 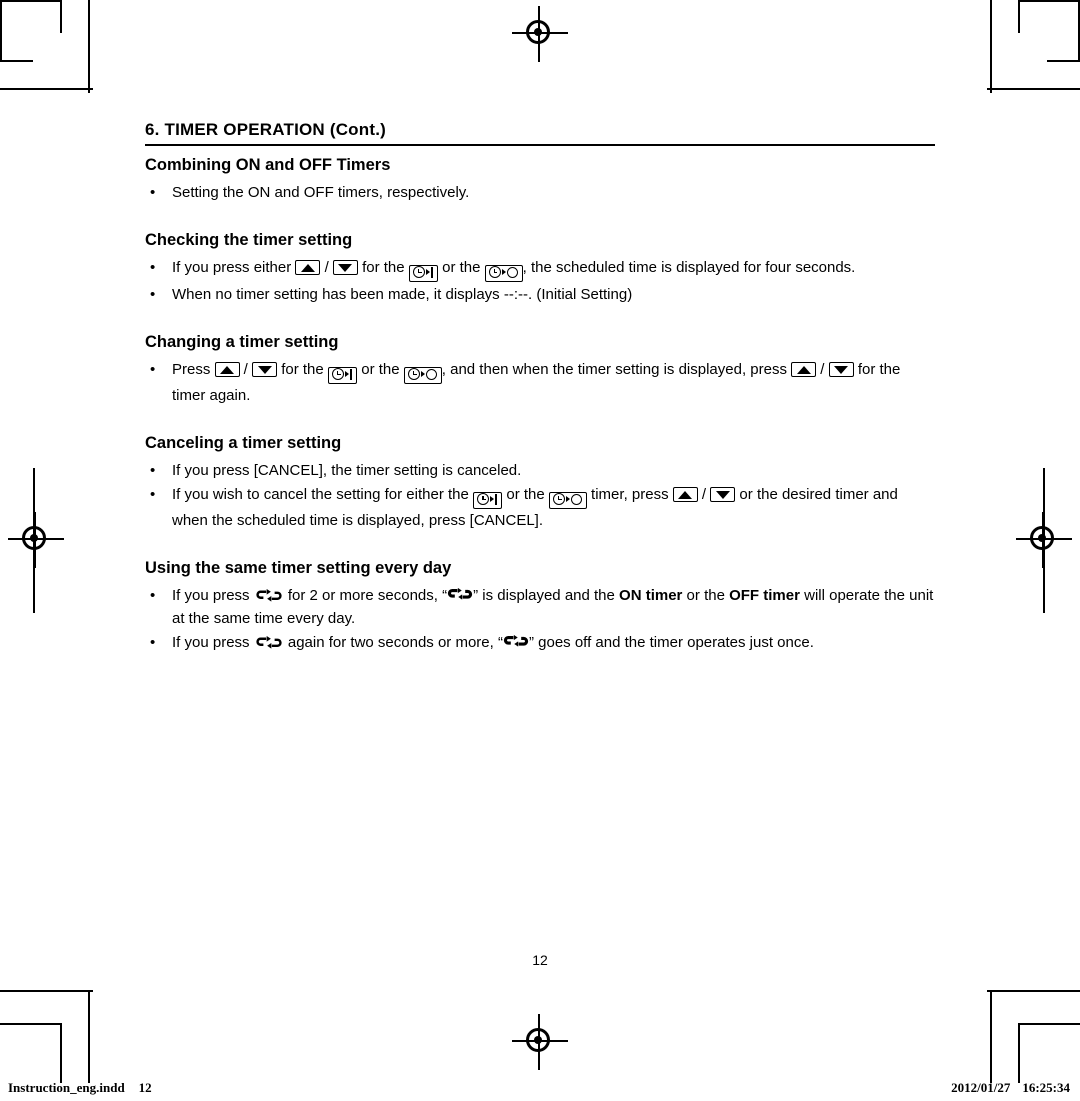 I want to click on footer-time: 16:25:34, so click(x=1046, y=1087).